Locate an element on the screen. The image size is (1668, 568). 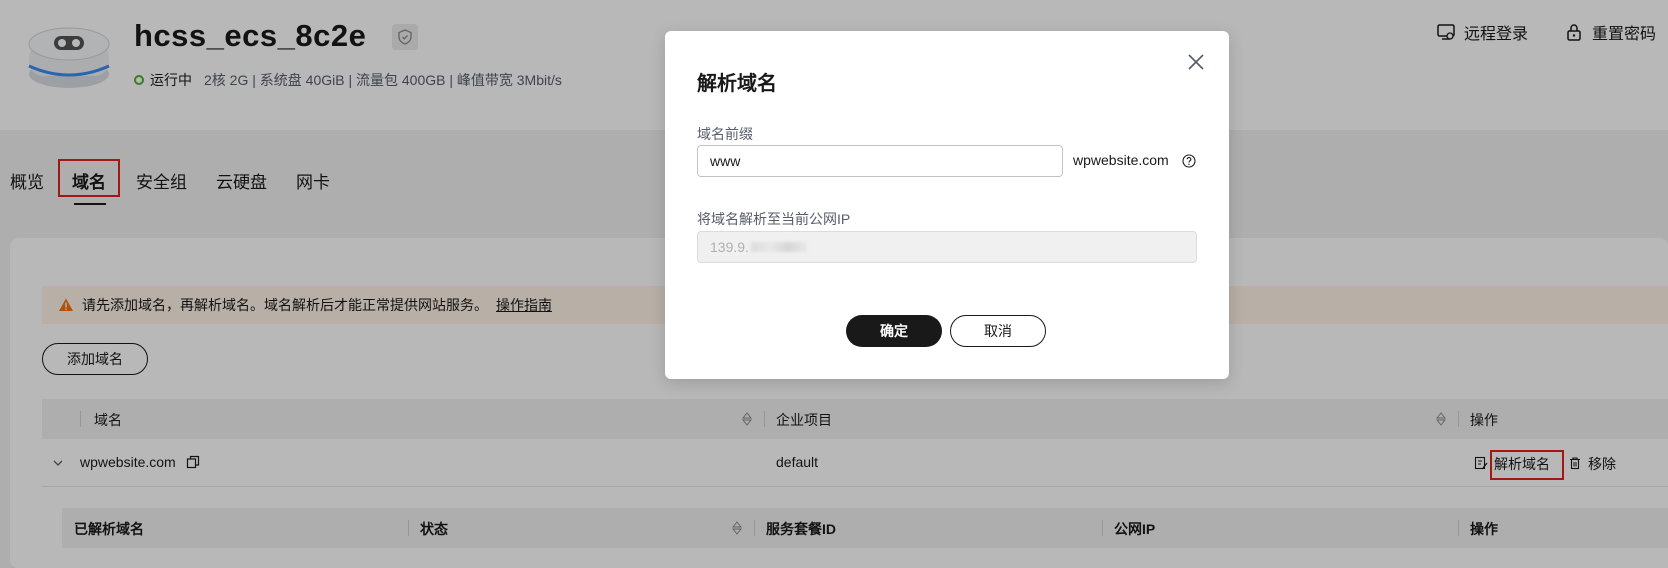
cancel-button: 取消 is located at coordinates (998, 331).